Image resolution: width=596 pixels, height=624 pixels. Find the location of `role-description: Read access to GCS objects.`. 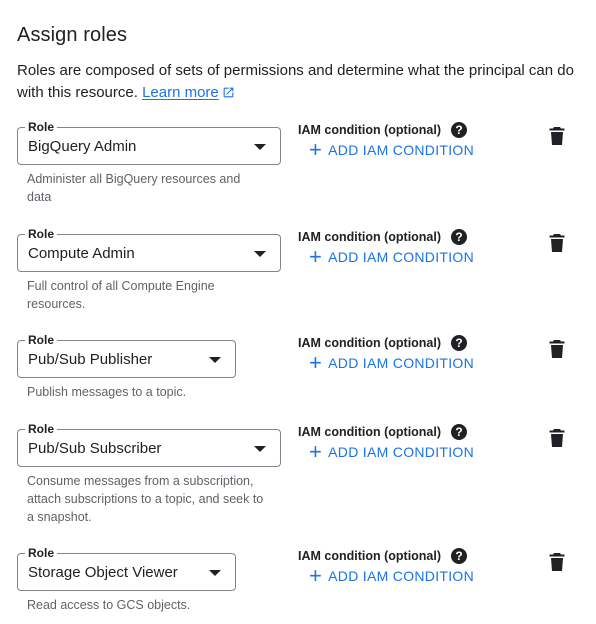

role-description: Read access to GCS objects. is located at coordinates (109, 605).